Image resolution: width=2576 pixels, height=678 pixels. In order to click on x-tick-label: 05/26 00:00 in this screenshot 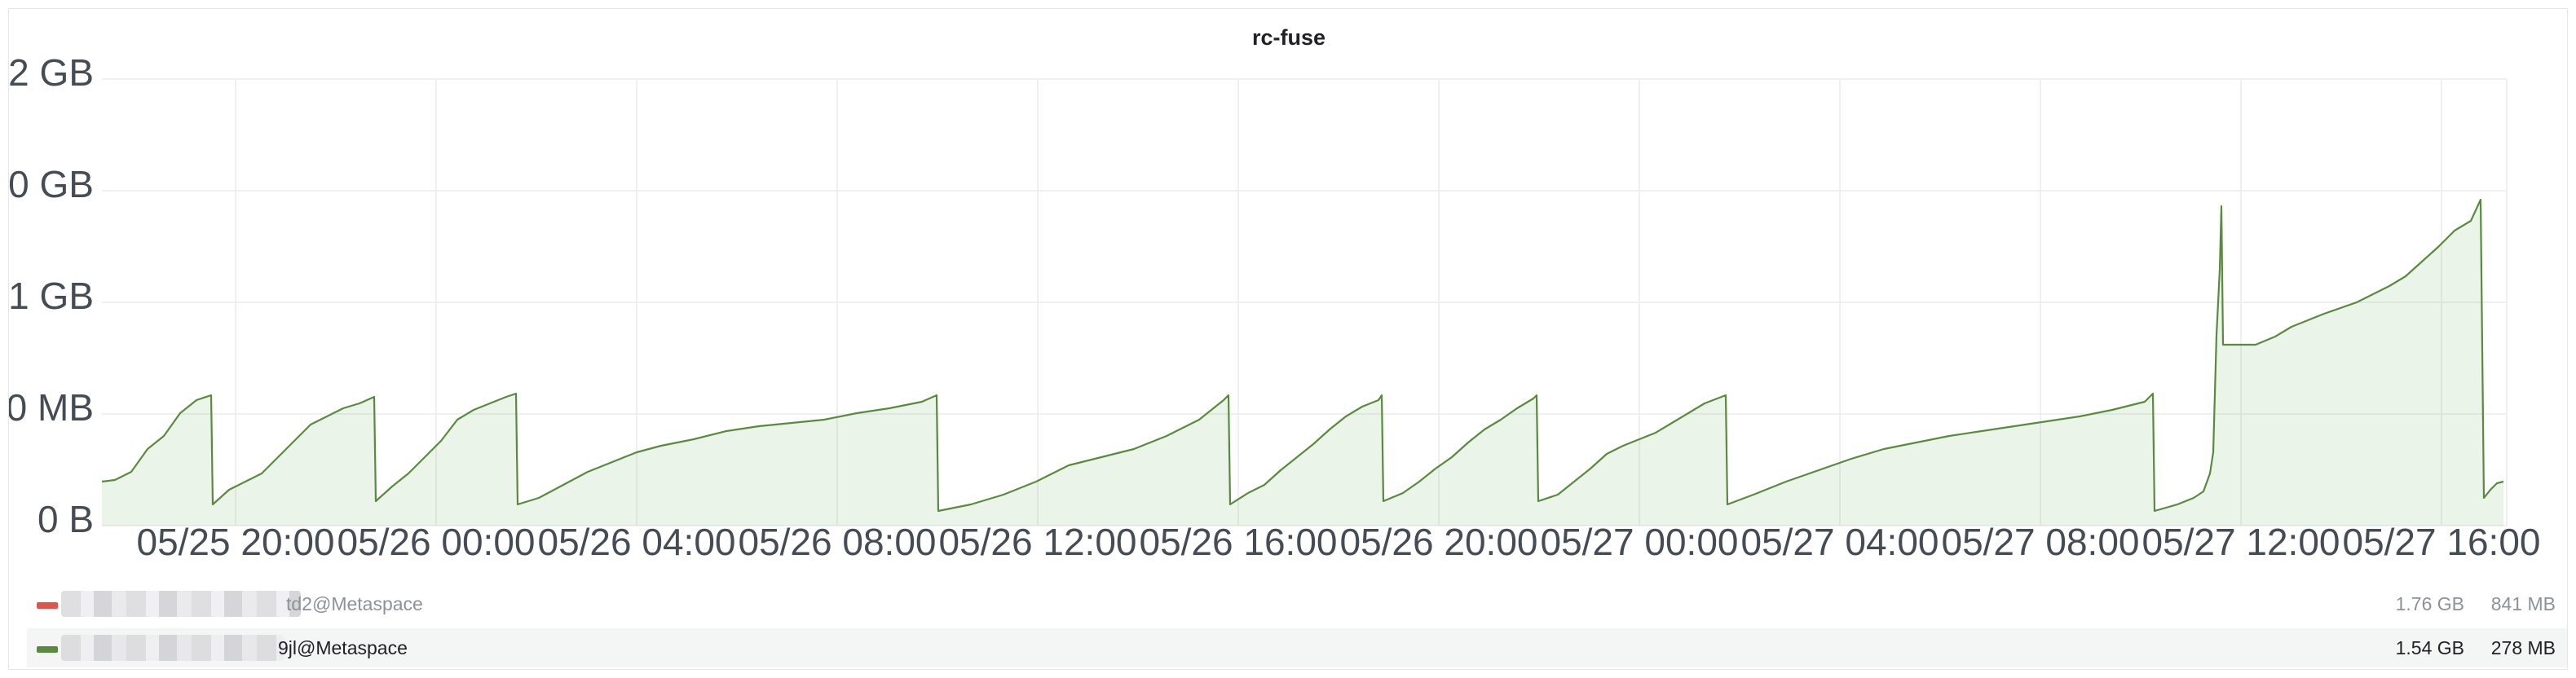, I will do `click(436, 542)`.